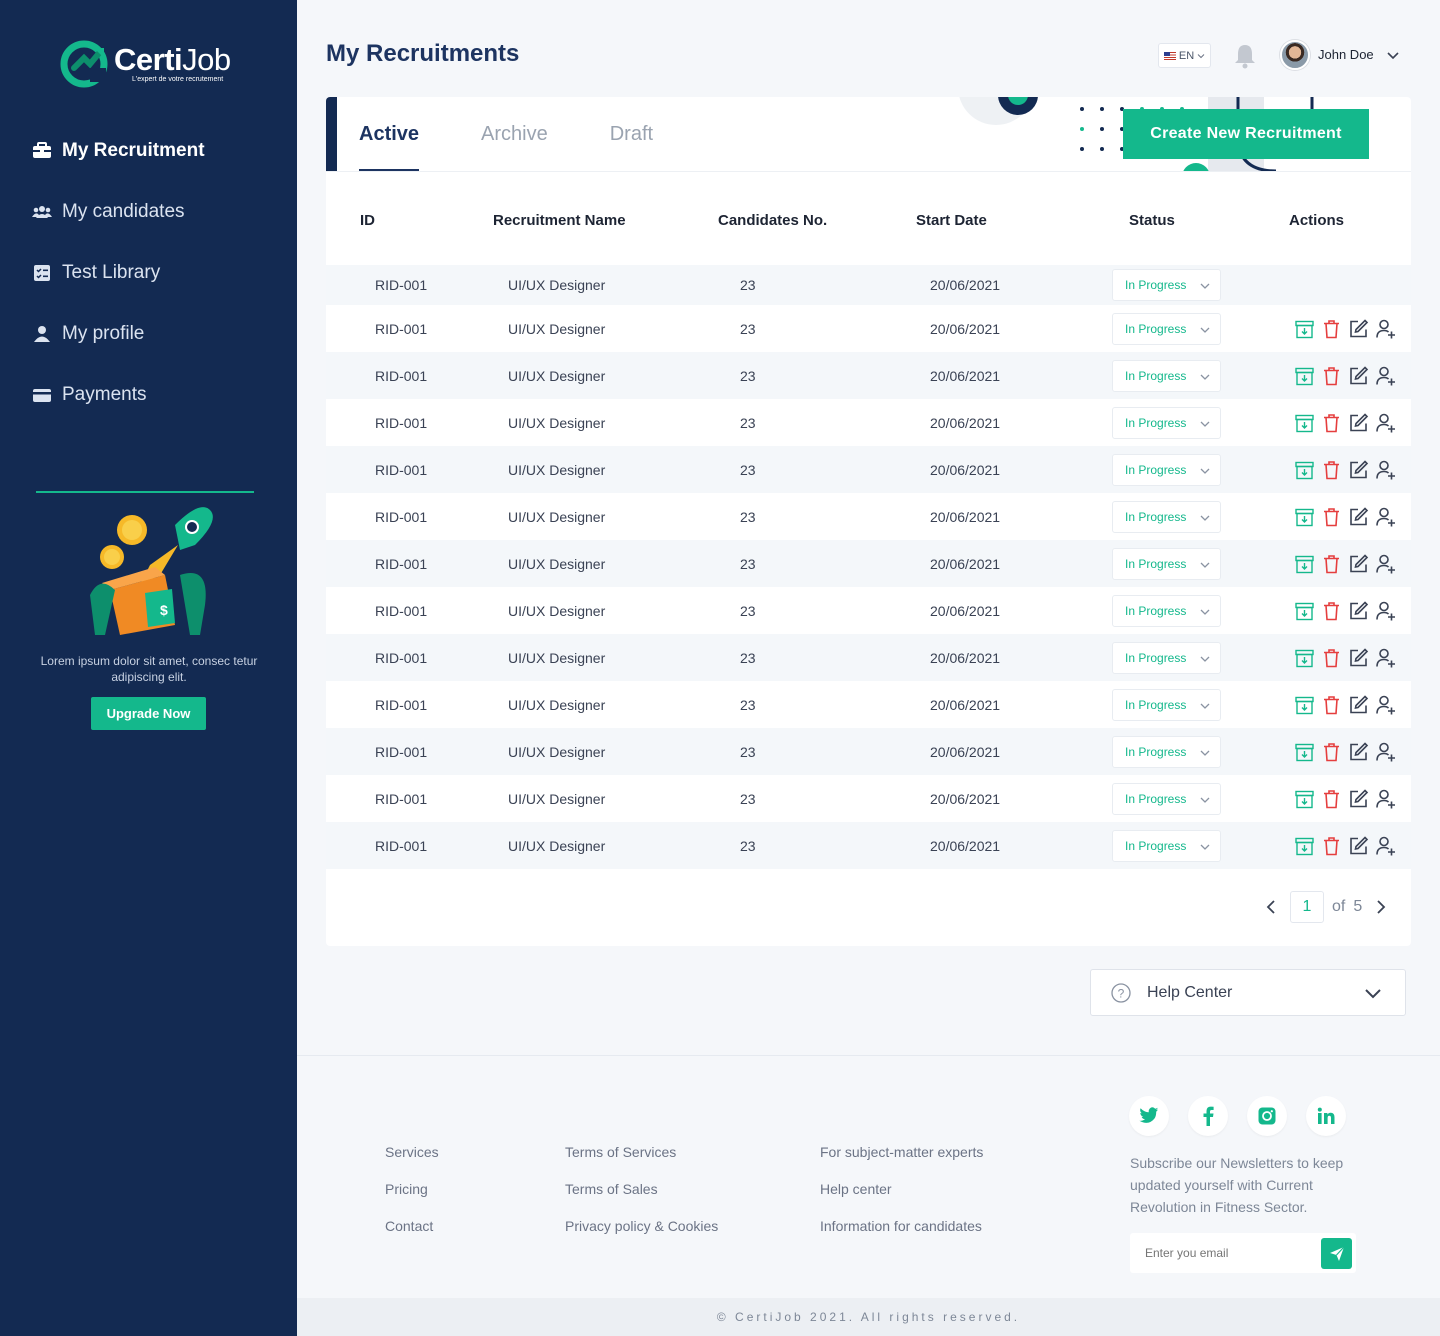 The image size is (1440, 1336). I want to click on footer-link-services: Services, so click(412, 1162).